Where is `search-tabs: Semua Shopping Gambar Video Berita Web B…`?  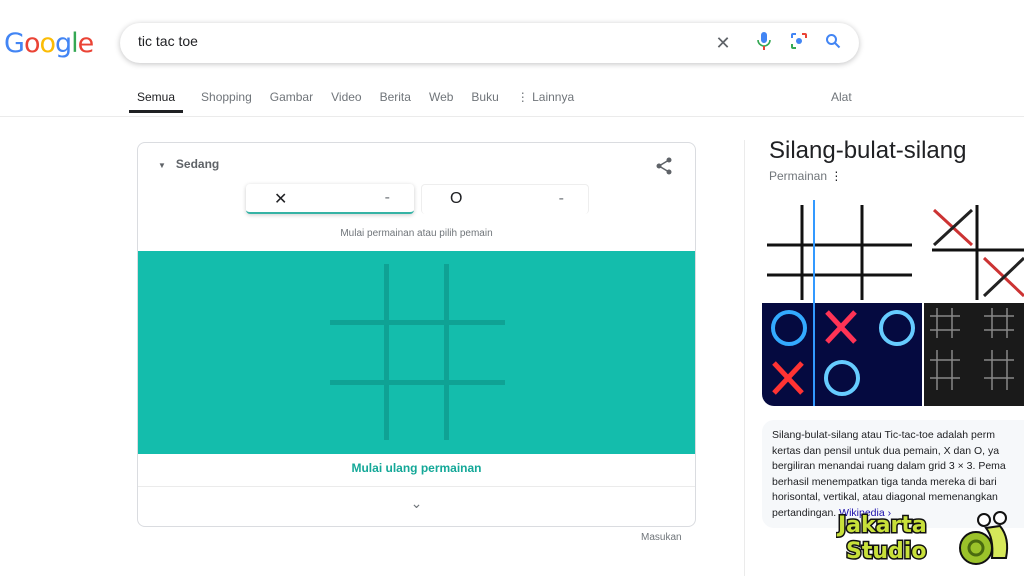 search-tabs: Semua Shopping Gambar Video Berita Web B… is located at coordinates (360, 101).